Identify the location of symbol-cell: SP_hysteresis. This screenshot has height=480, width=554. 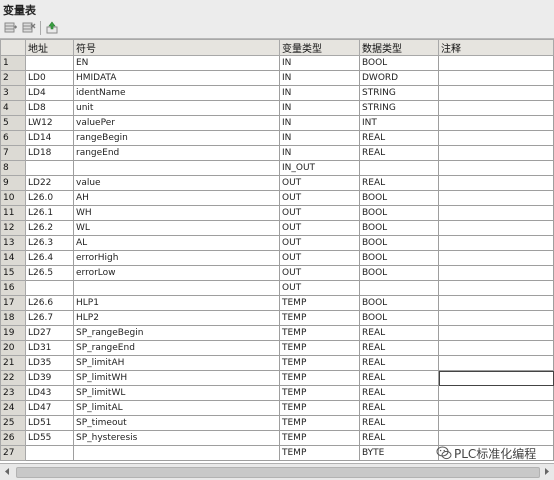
(176, 438).